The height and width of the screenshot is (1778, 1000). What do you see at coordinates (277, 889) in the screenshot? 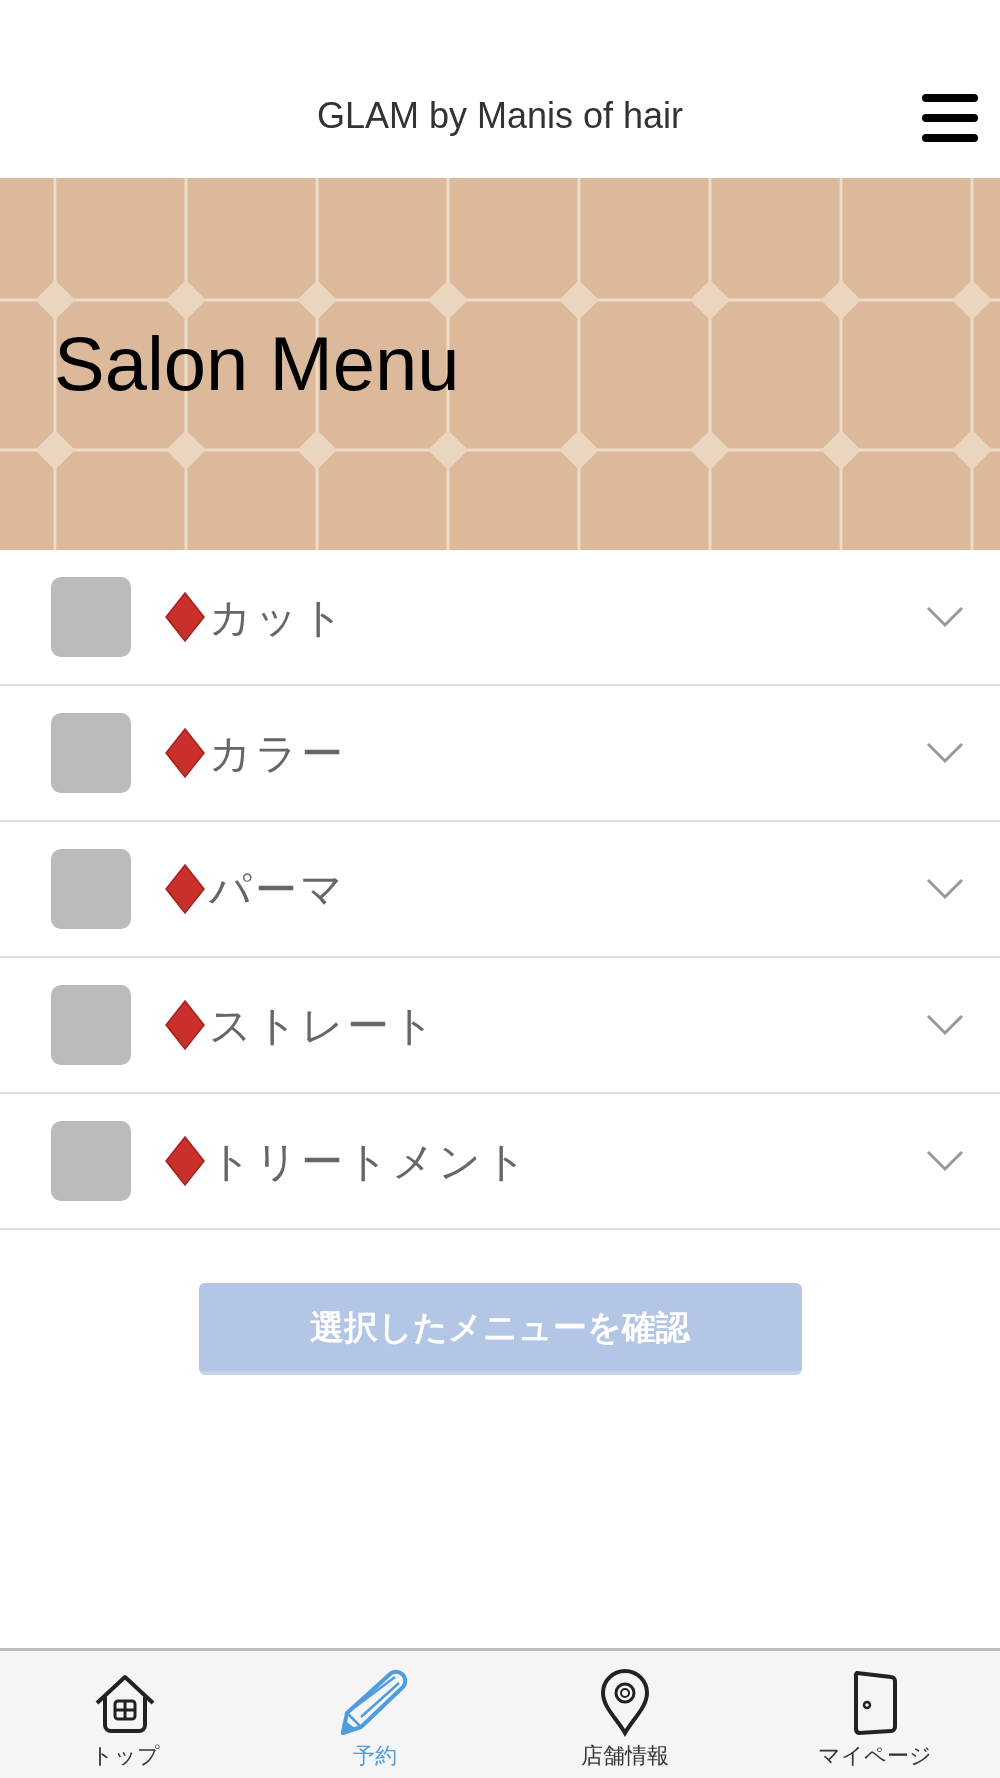
I see `menu-label: パーマ` at bounding box center [277, 889].